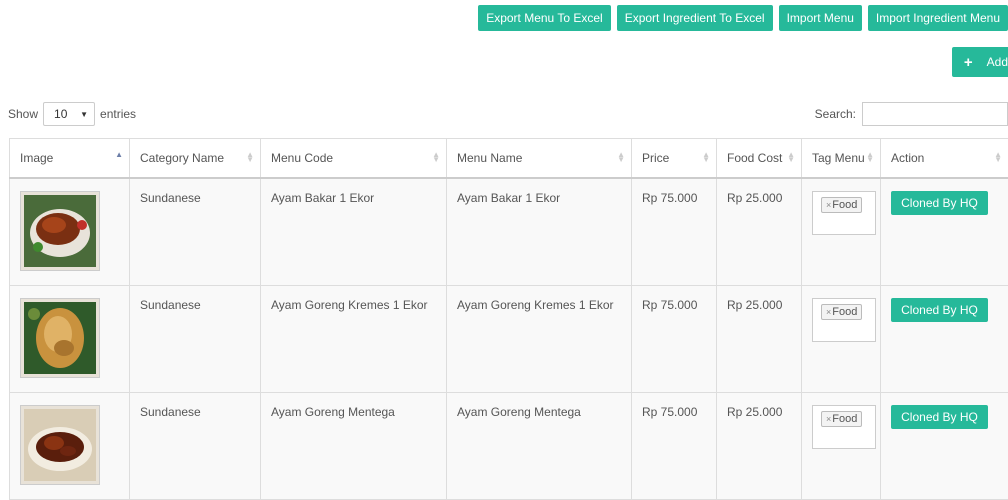  Describe the element at coordinates (23, 114) in the screenshot. I see `show-label: Show` at that location.